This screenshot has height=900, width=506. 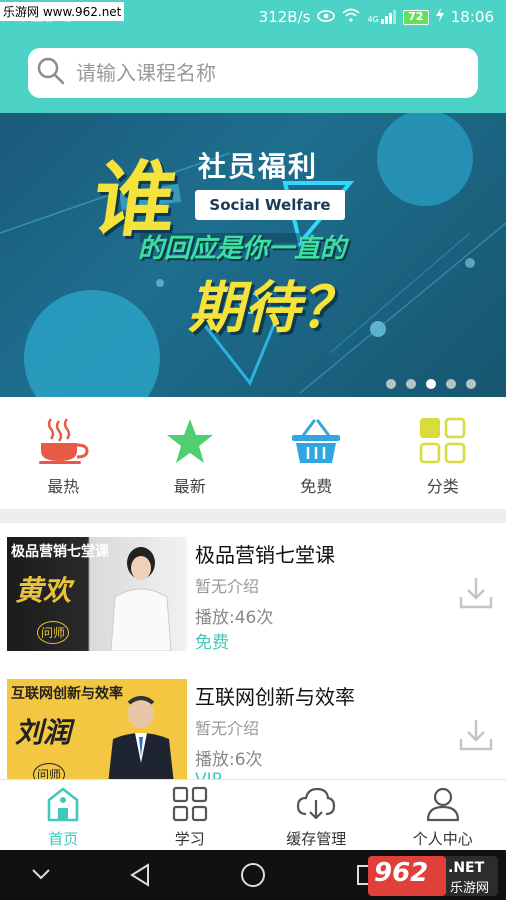 I want to click on search-input, so click(x=266, y=73).